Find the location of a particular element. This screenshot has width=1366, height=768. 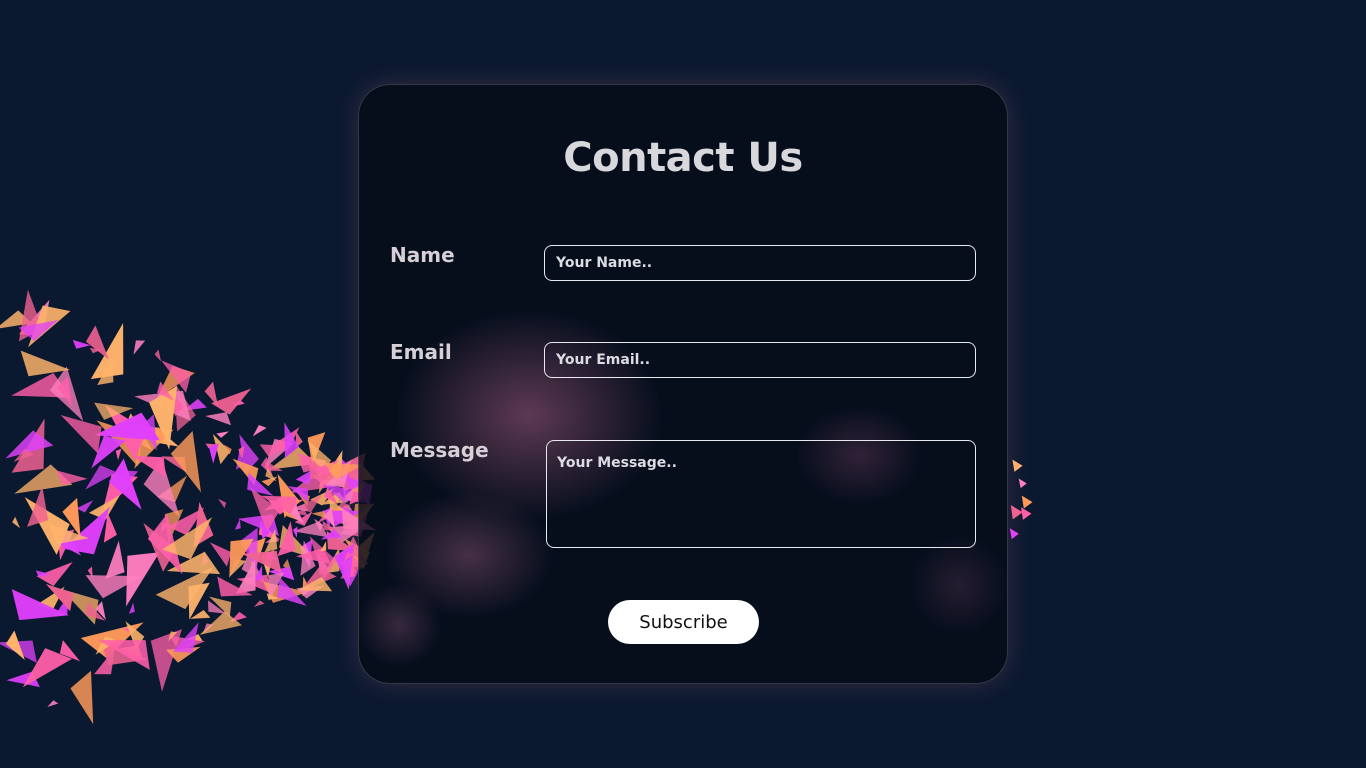

email-input is located at coordinates (760, 360).